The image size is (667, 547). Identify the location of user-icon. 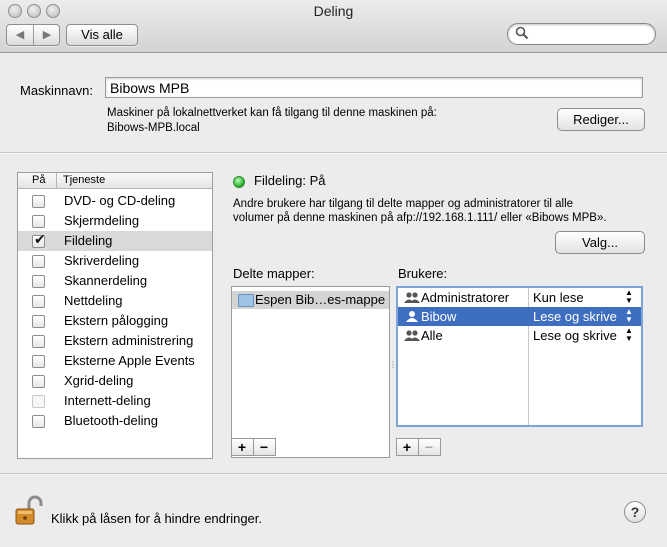
(412, 316).